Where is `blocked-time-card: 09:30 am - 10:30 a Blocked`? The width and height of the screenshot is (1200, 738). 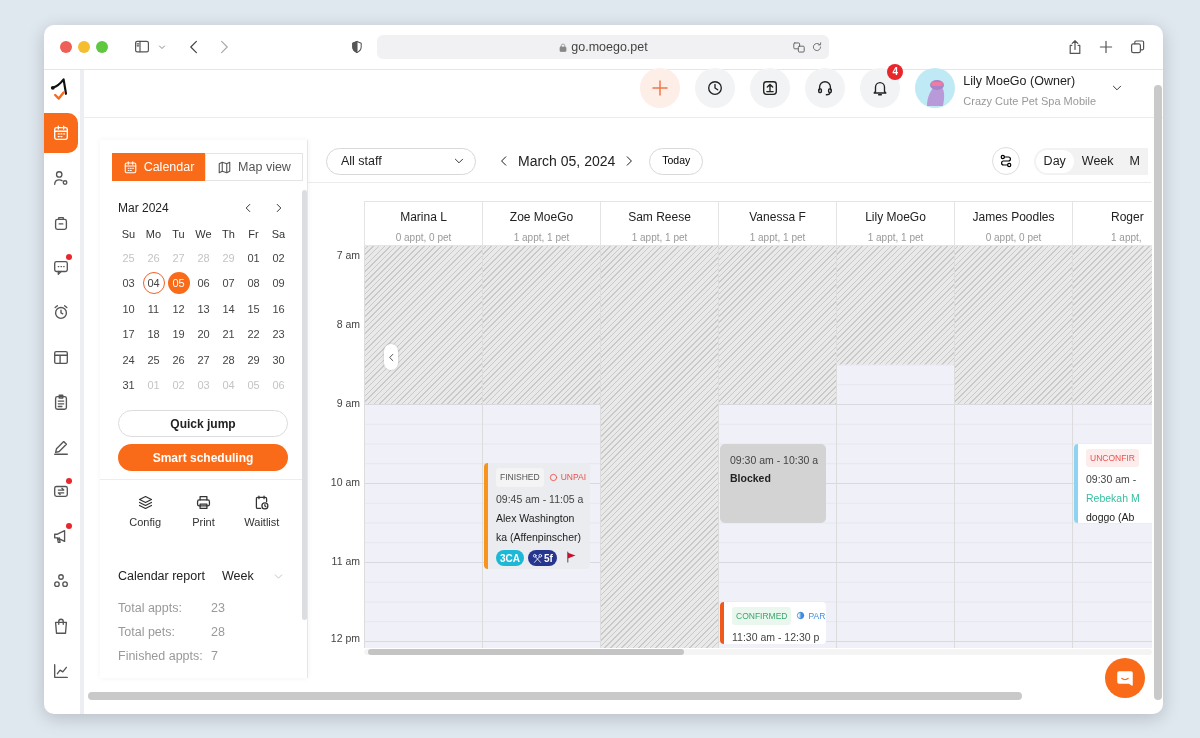 blocked-time-card: 09:30 am - 10:30 a Blocked is located at coordinates (773, 483).